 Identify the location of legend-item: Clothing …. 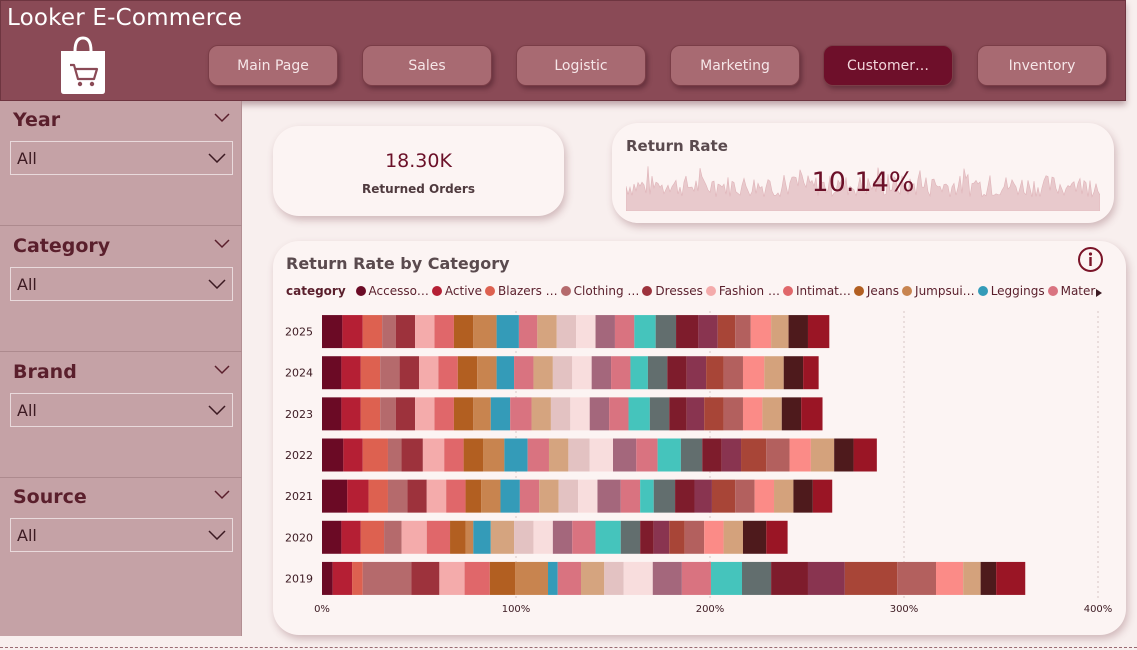
(599, 291).